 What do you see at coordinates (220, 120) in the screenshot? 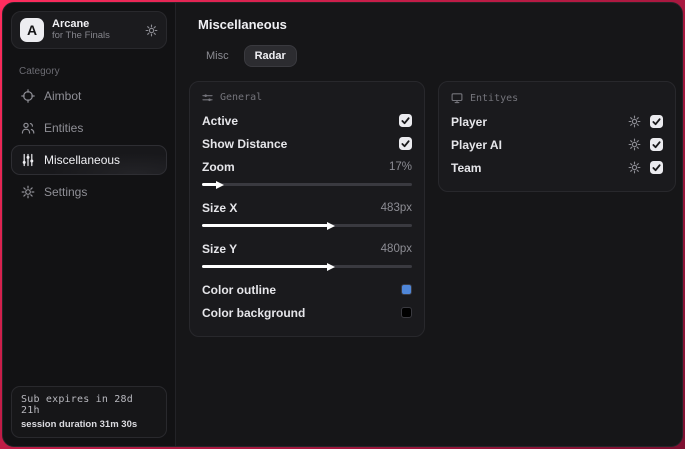
I see `active-label: Active` at bounding box center [220, 120].